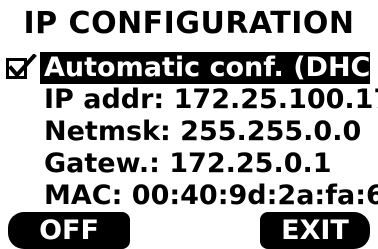 Image resolution: width=378 pixels, height=249 pixels. What do you see at coordinates (209, 68) in the screenshot?
I see `menu-item-dhcp: Automatic conf. (DHCP)` at bounding box center [209, 68].